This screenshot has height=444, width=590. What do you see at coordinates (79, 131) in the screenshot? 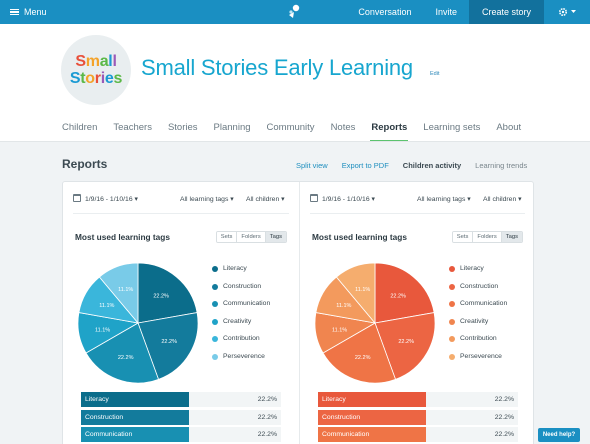
I see `tab-children: Children` at bounding box center [79, 131].